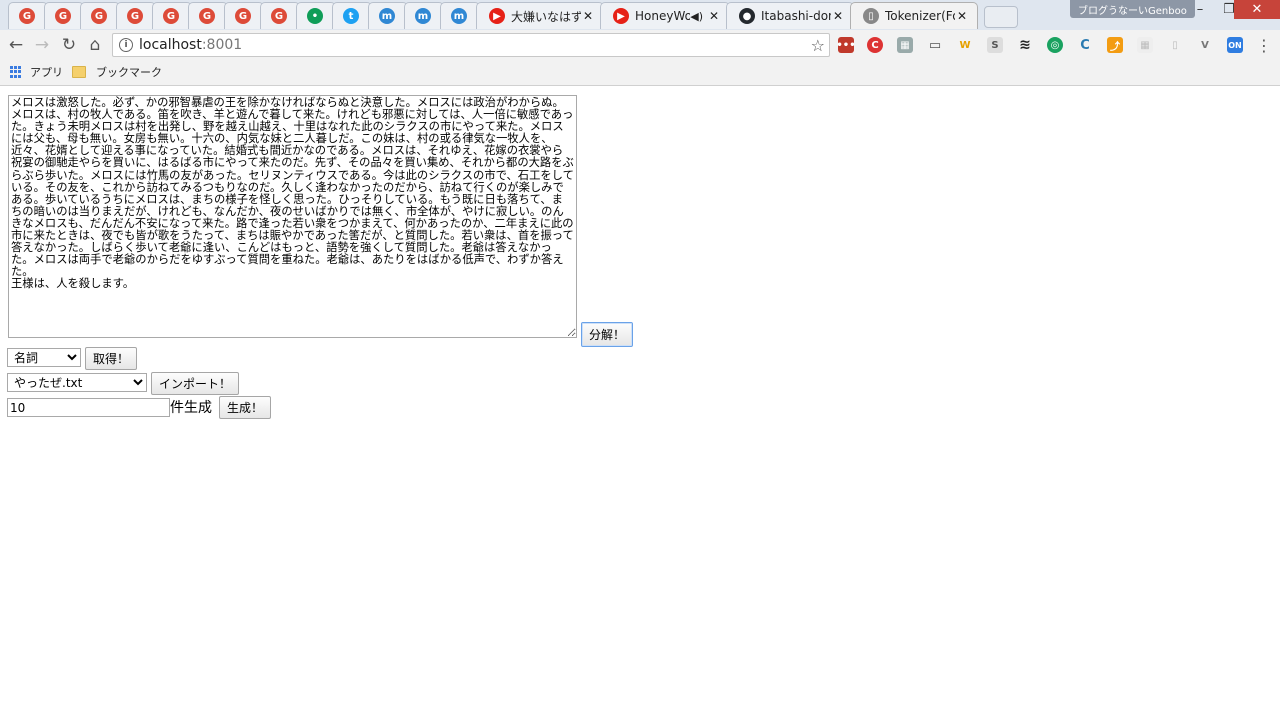  What do you see at coordinates (126, 45) in the screenshot?
I see `site-info-icon: i` at bounding box center [126, 45].